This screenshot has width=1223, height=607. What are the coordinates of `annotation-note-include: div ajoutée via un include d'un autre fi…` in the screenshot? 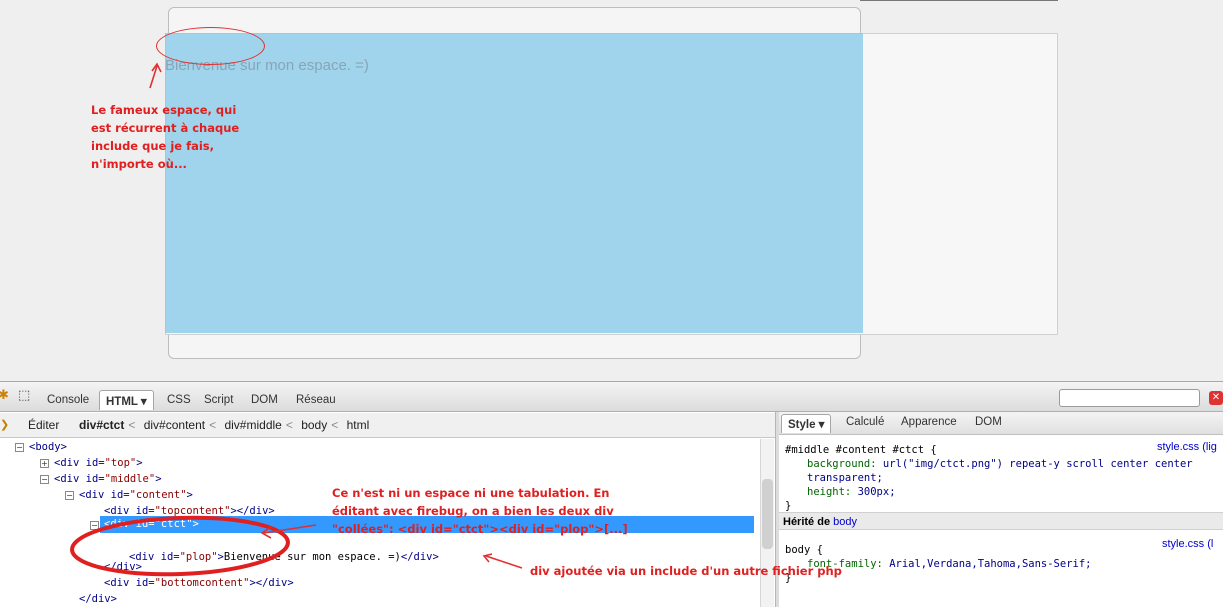 It's located at (686, 571).